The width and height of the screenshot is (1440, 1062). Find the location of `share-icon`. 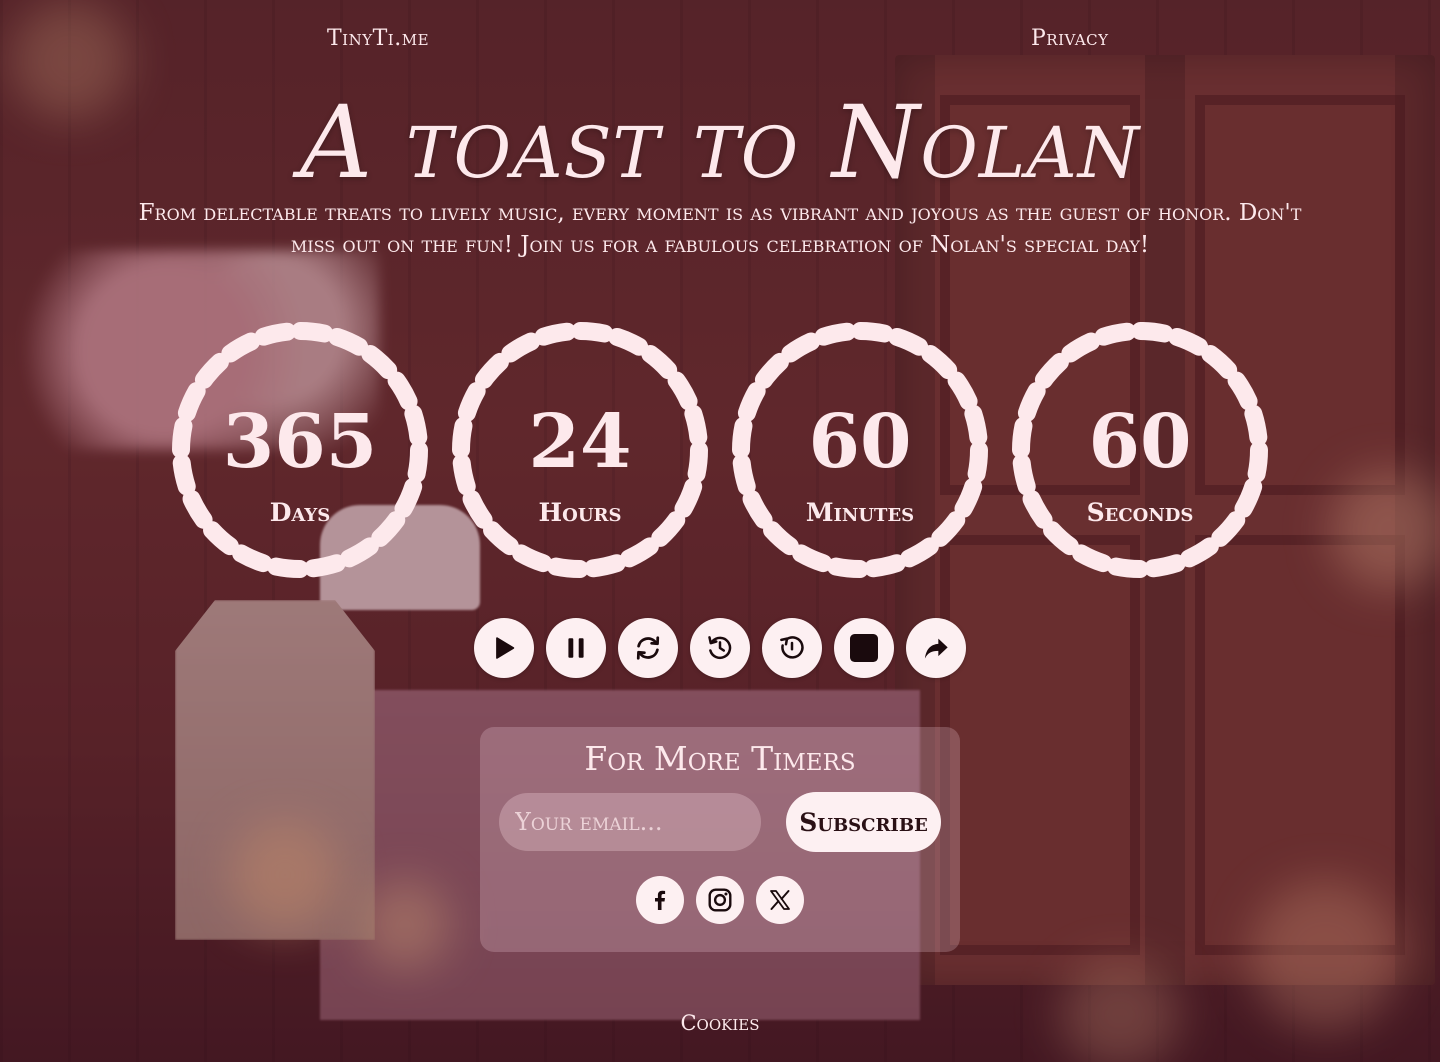

share-icon is located at coordinates (936, 648).